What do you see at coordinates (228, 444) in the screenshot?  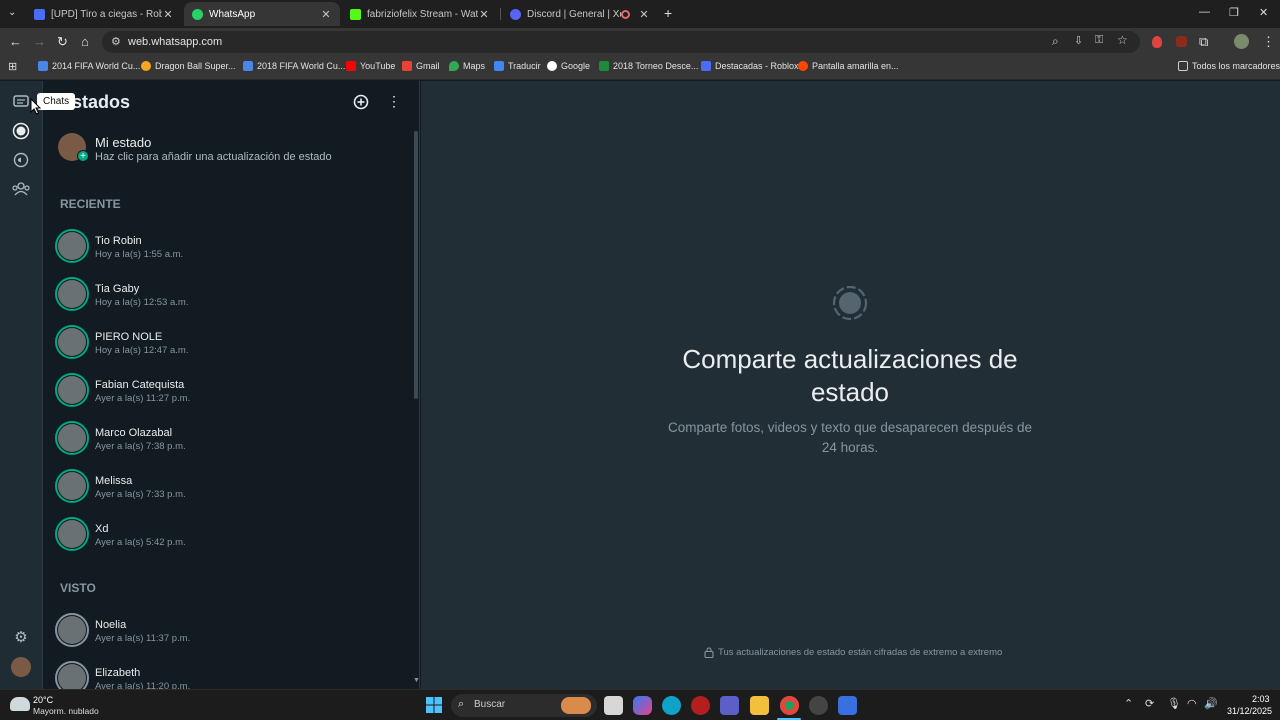 I see `status-row: Marco Olazabal Ayer a la(s) 7:38 p.m.` at bounding box center [228, 444].